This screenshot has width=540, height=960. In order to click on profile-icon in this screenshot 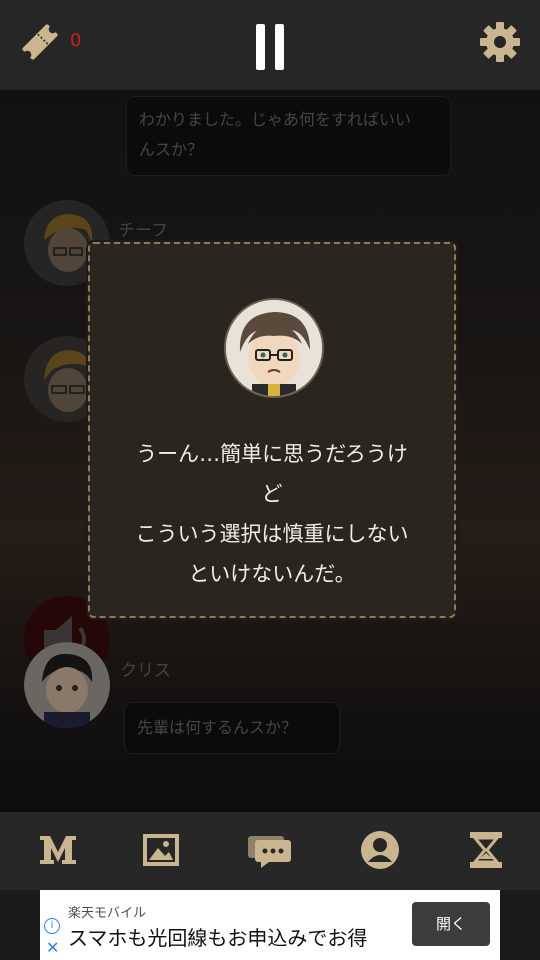, I will do `click(380, 850)`.